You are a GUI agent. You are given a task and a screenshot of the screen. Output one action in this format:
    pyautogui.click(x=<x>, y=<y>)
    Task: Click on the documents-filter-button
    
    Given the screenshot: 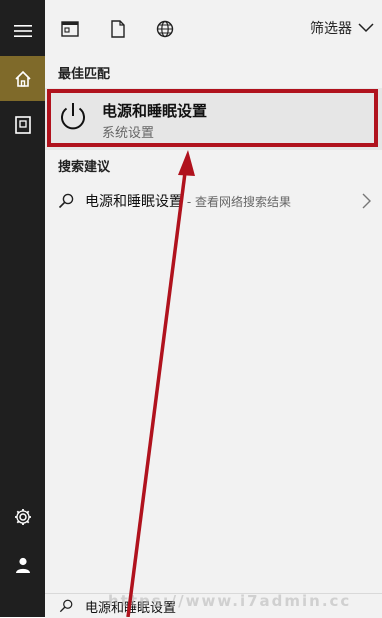 What is the action you would take?
    pyautogui.click(x=118, y=29)
    